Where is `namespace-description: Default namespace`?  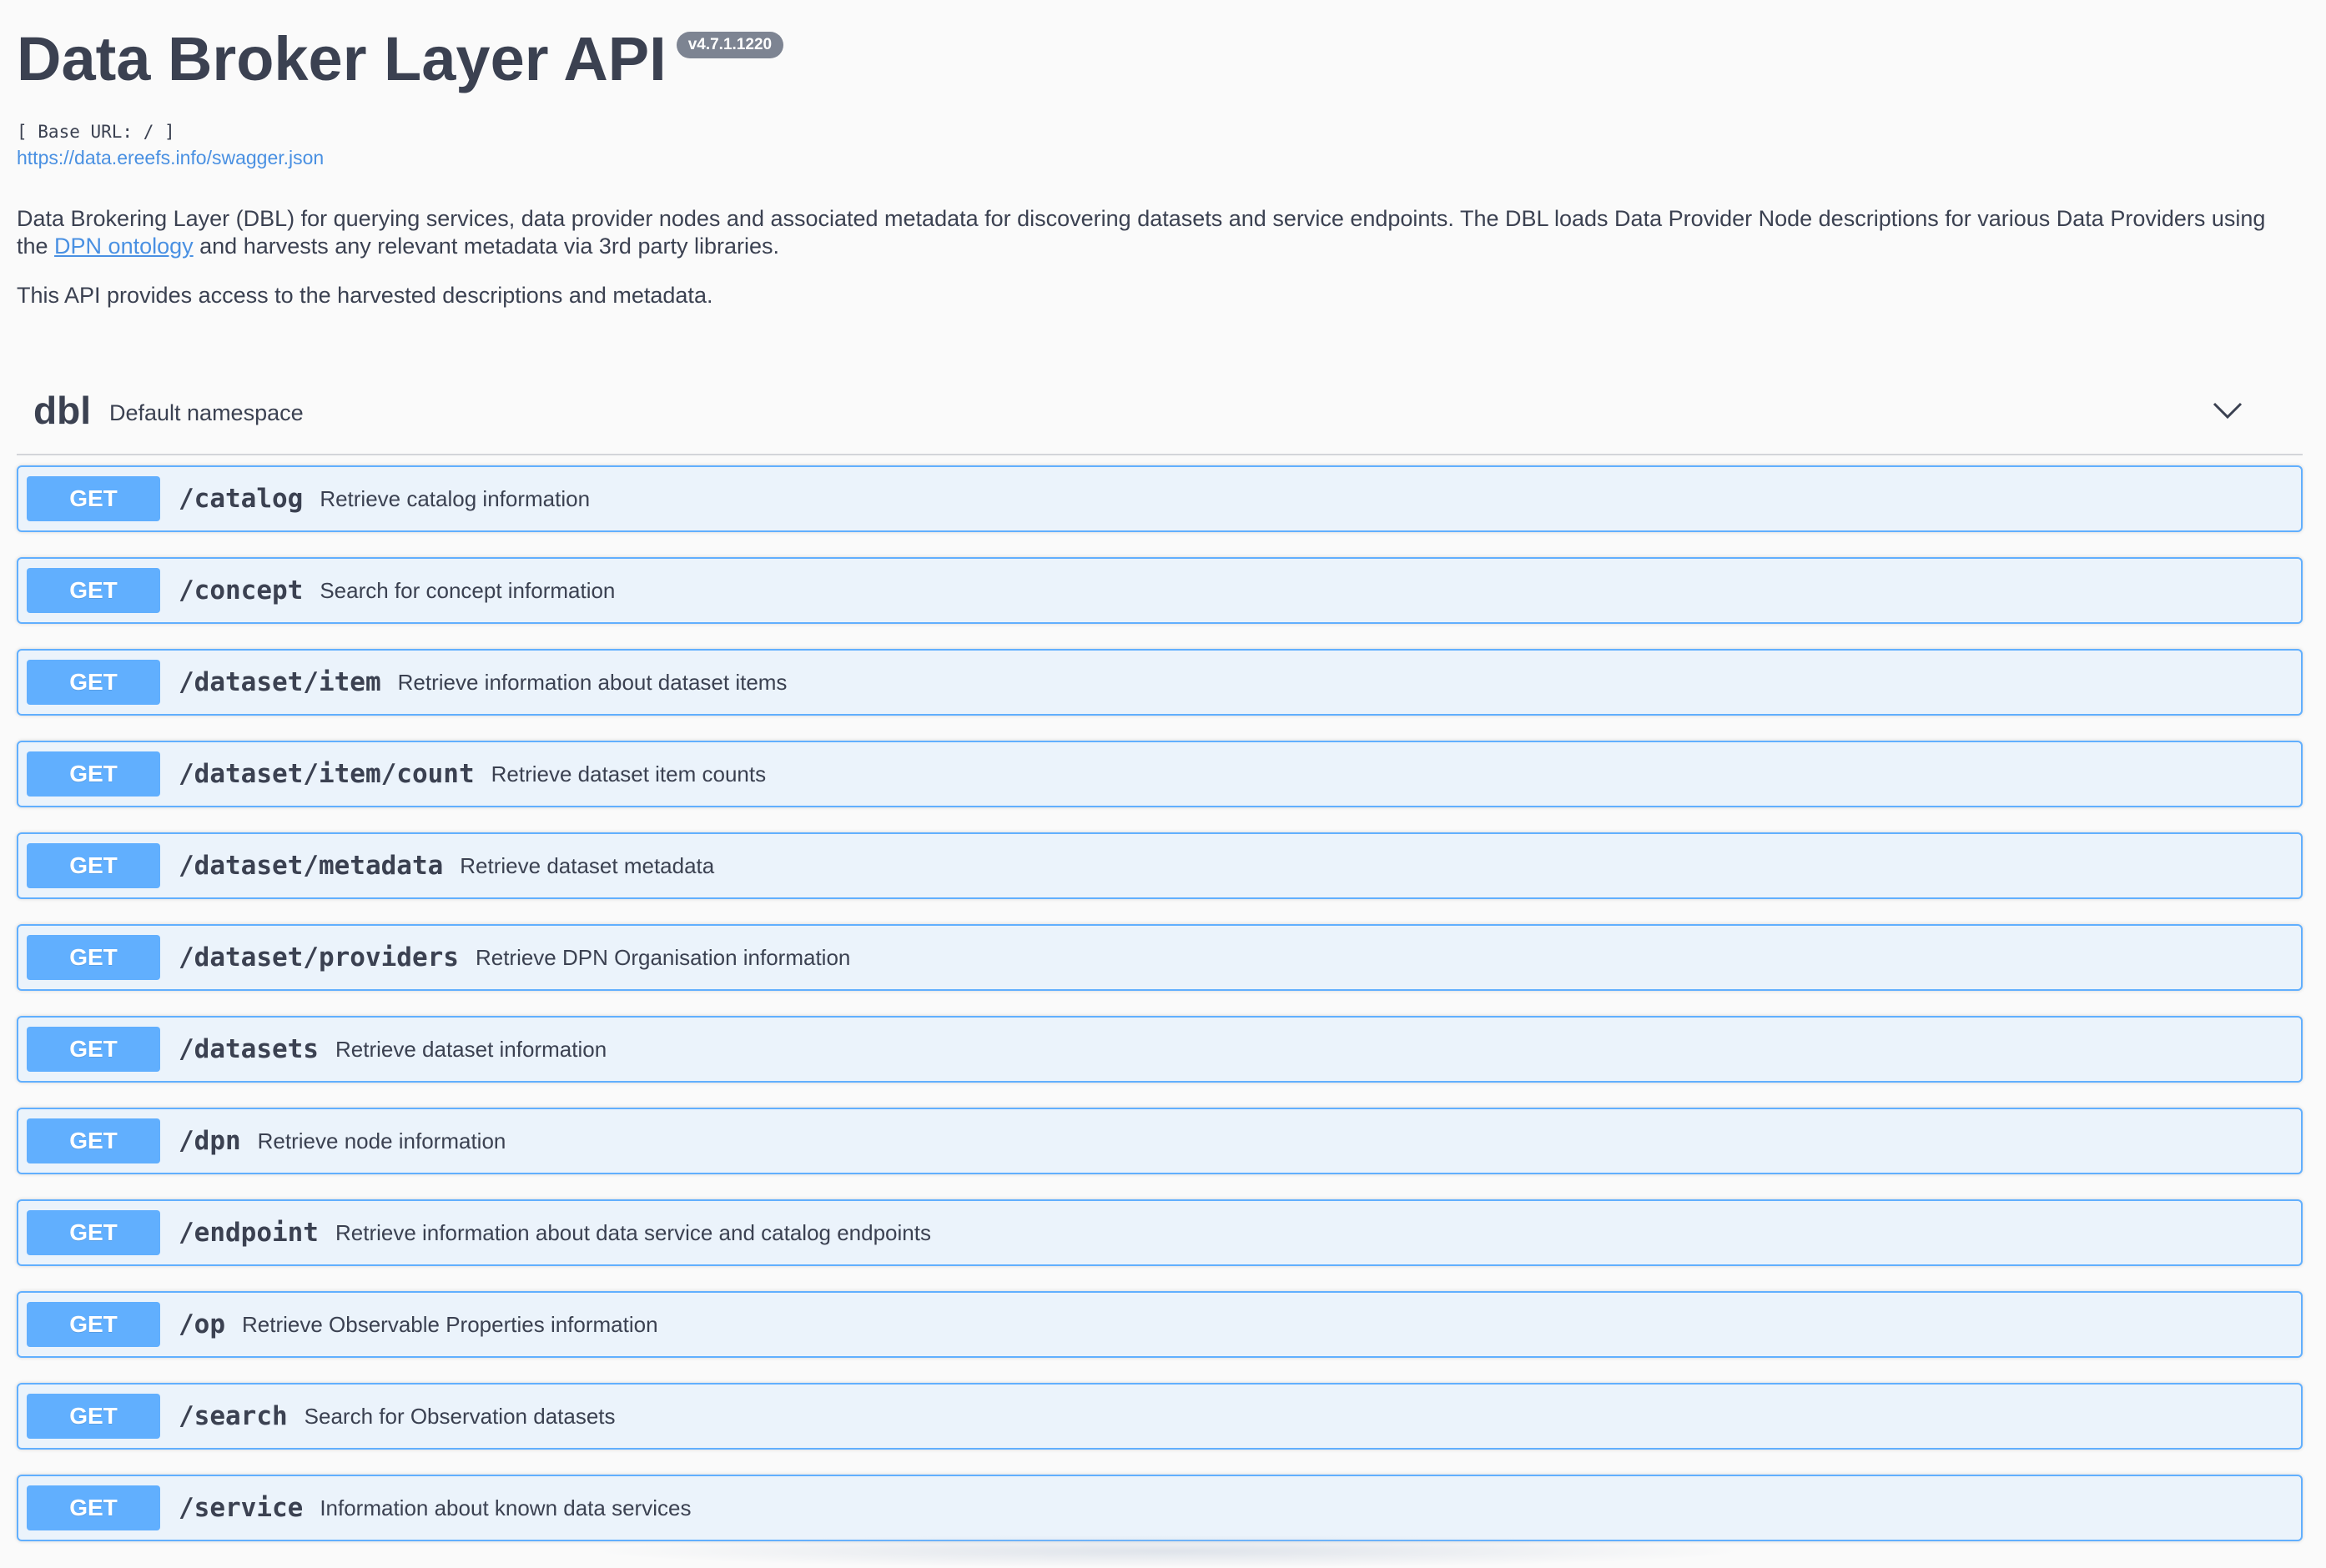
namespace-description: Default namespace is located at coordinates (206, 412).